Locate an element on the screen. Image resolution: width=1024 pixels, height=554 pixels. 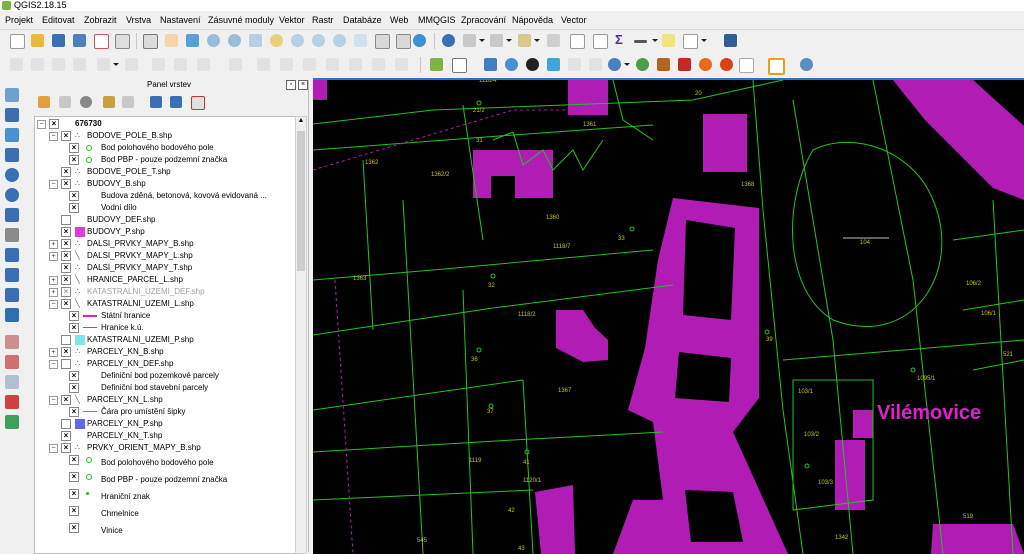
georeferencer-icon is located at coordinates (574, 64).